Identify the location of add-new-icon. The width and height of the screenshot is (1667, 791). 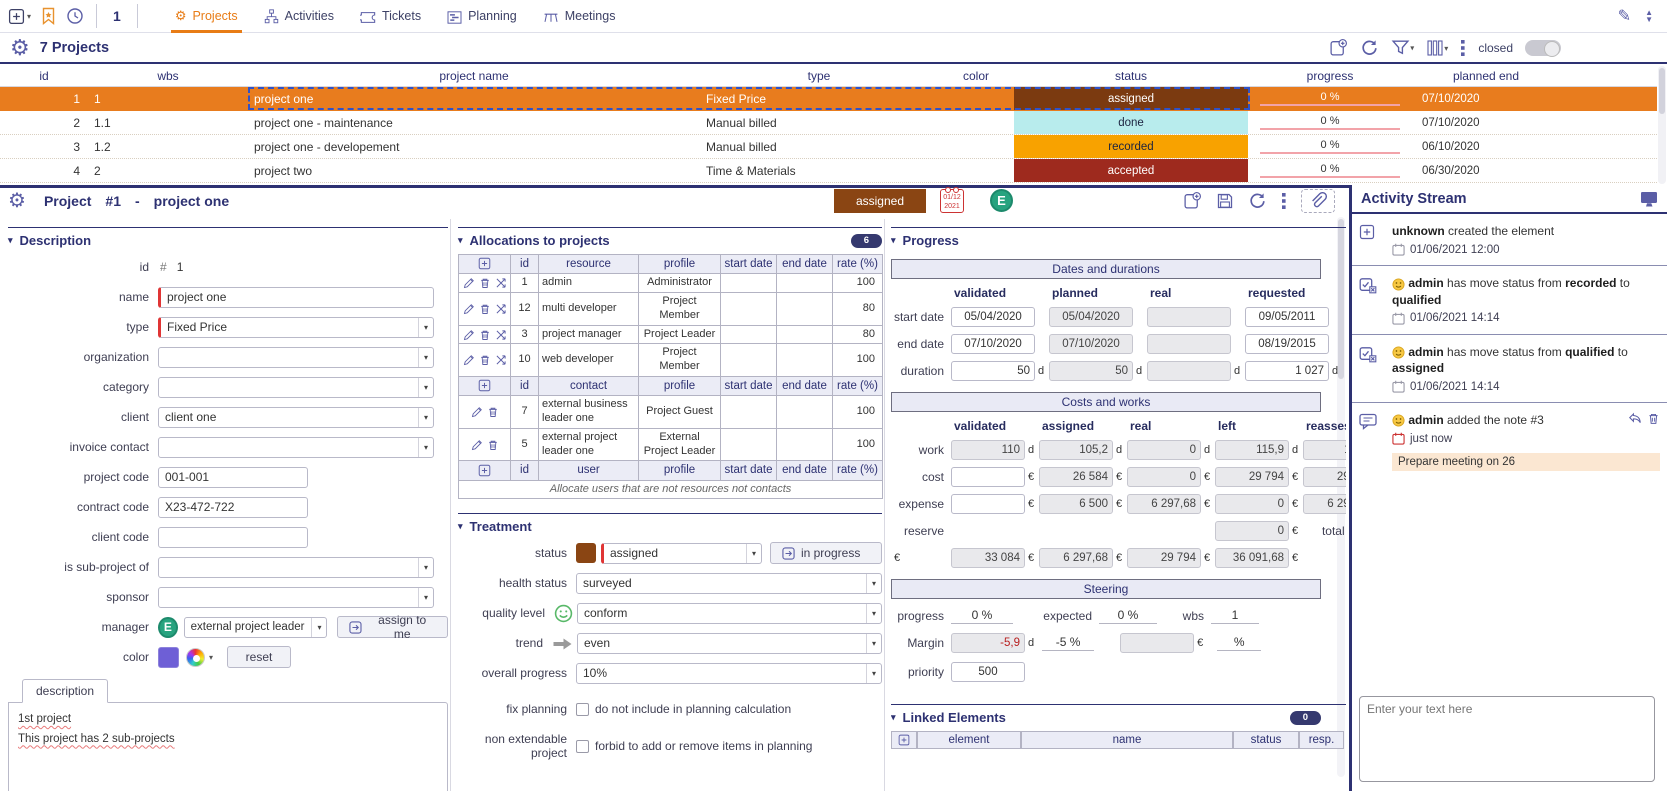
(1192, 200).